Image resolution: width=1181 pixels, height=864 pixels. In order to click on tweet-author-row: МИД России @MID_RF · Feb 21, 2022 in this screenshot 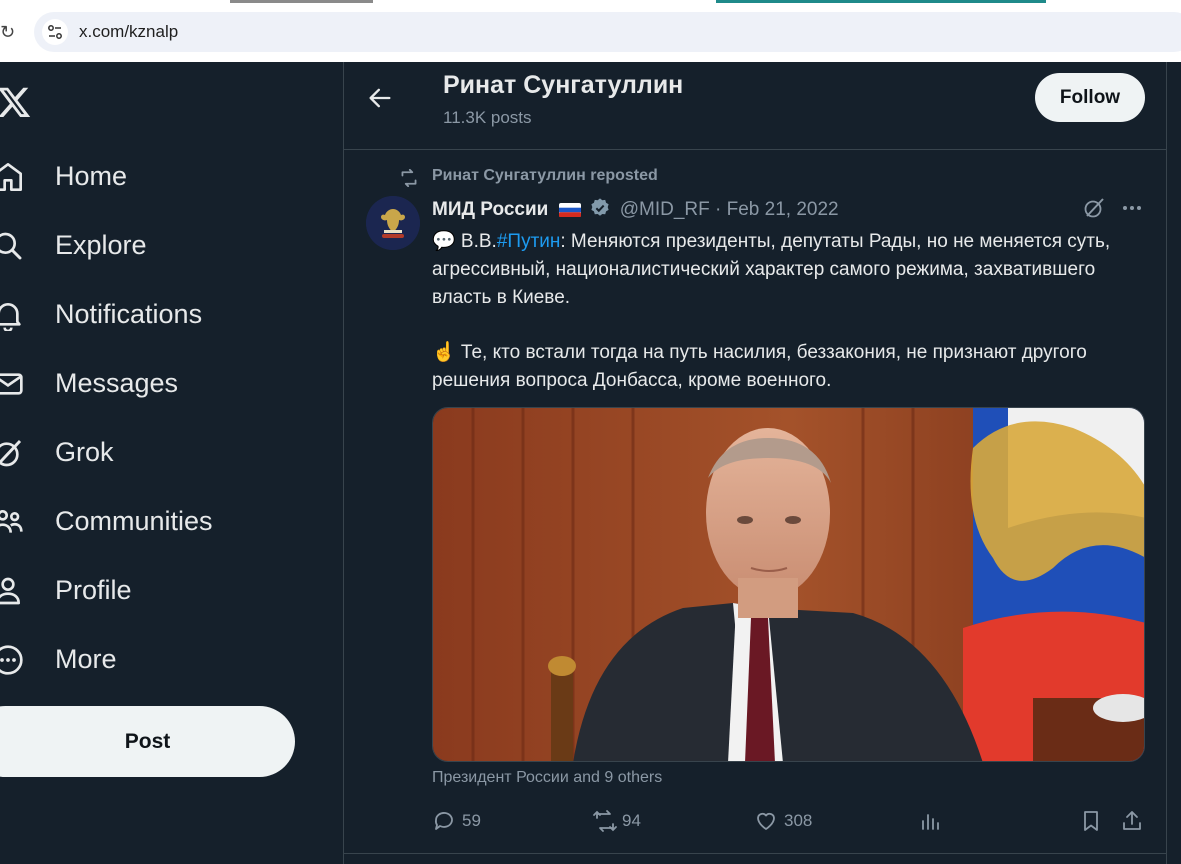, I will do `click(635, 209)`.